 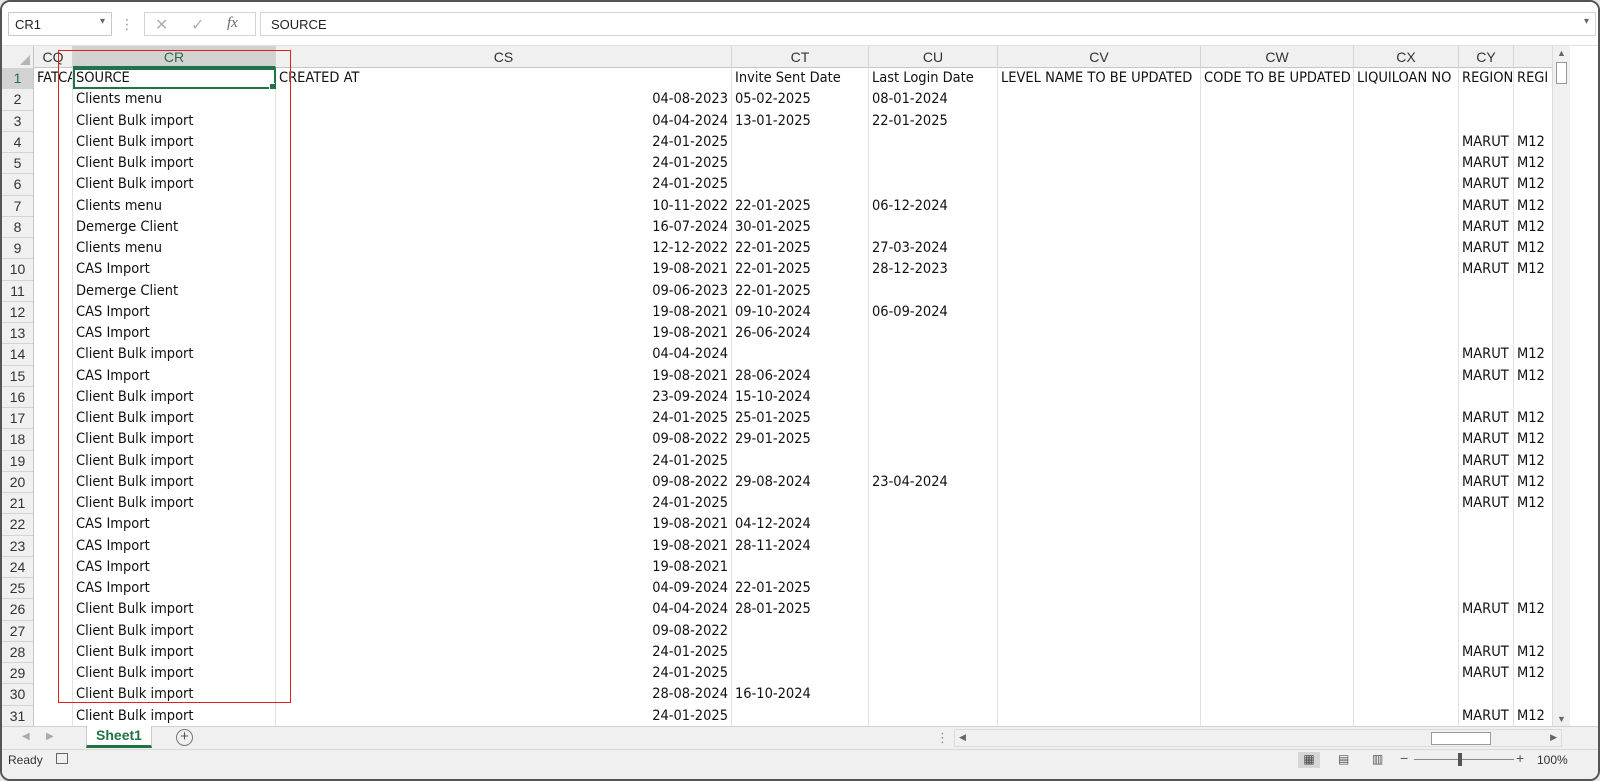 I want to click on cell: SOURCE, so click(x=174, y=79).